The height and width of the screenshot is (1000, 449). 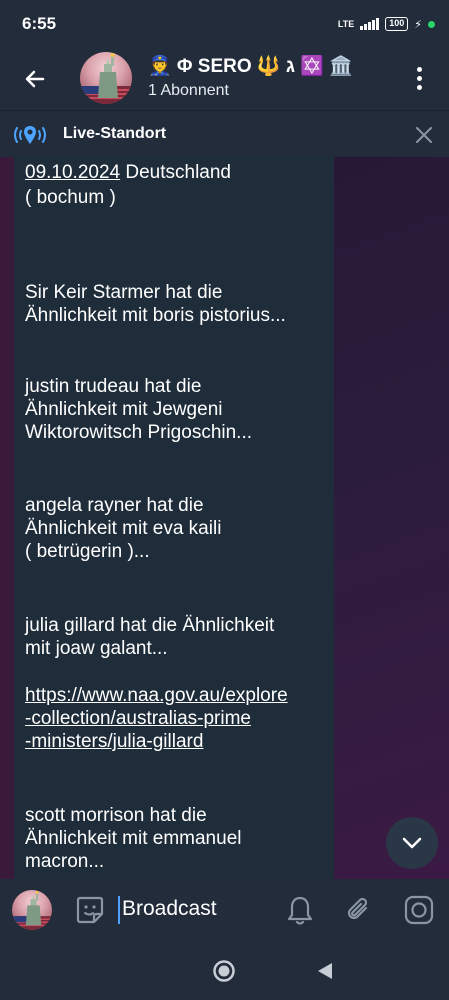 What do you see at coordinates (419, 69) in the screenshot?
I see `more-vertical-icon` at bounding box center [419, 69].